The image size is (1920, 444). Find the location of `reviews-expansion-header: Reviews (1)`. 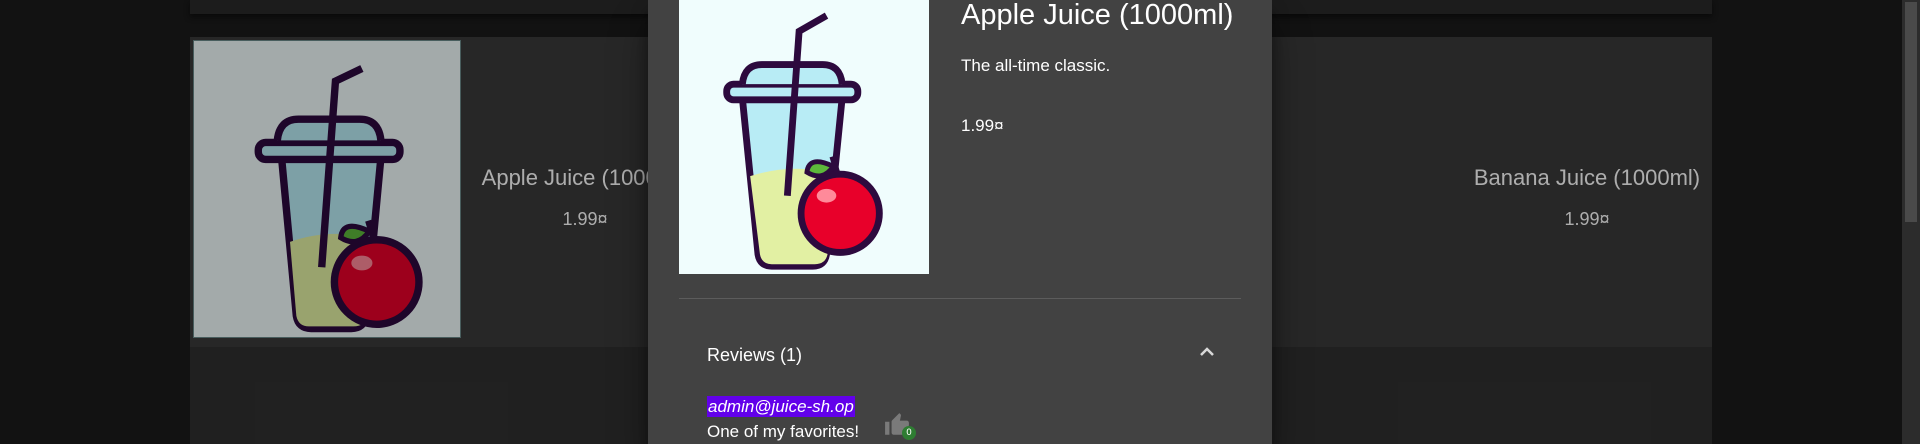

reviews-expansion-header: Reviews (1) is located at coordinates (960, 355).